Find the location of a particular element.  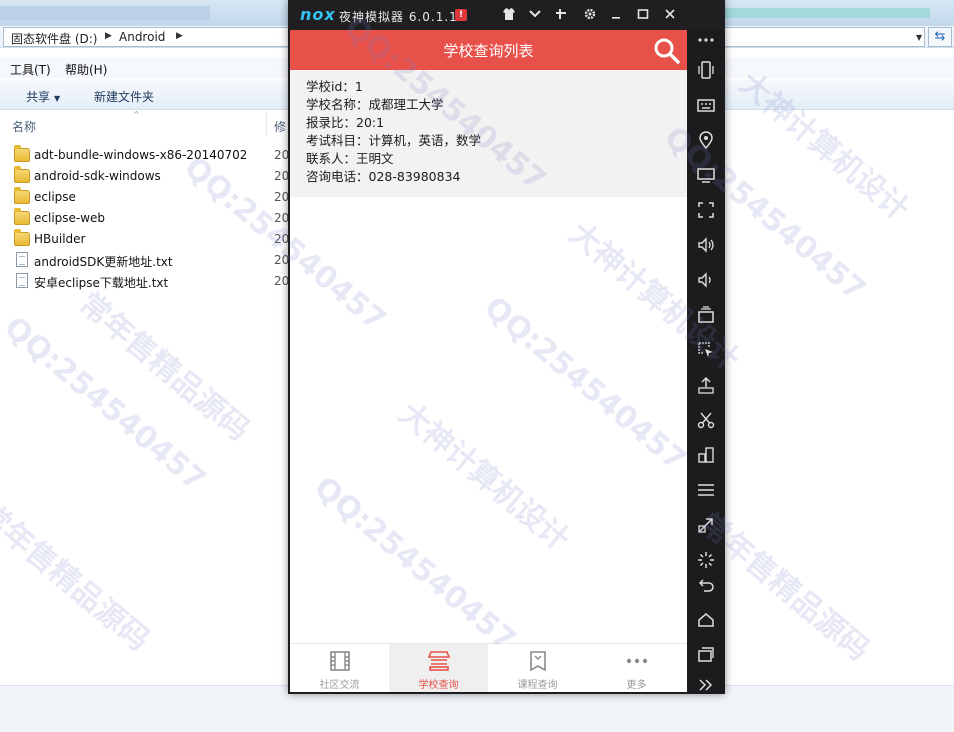

school-icon is located at coordinates (439, 661).